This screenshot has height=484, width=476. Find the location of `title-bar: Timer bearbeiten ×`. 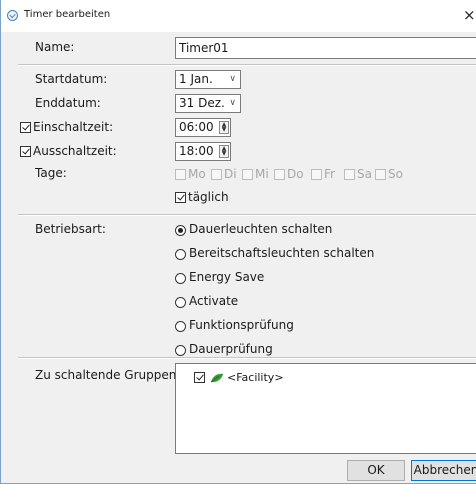

title-bar: Timer bearbeiten × is located at coordinates (238, 16).